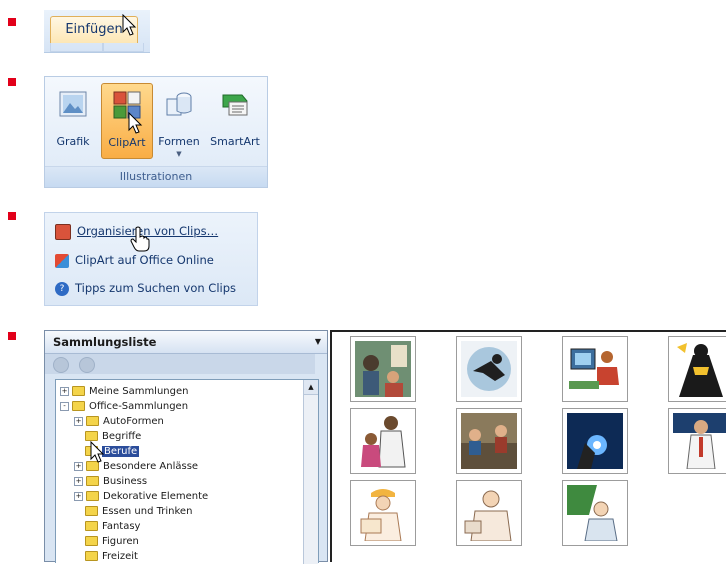 This screenshot has height=564, width=726. I want to click on search-tips-label: Tipps zum Suchen von Clips, so click(156, 288).